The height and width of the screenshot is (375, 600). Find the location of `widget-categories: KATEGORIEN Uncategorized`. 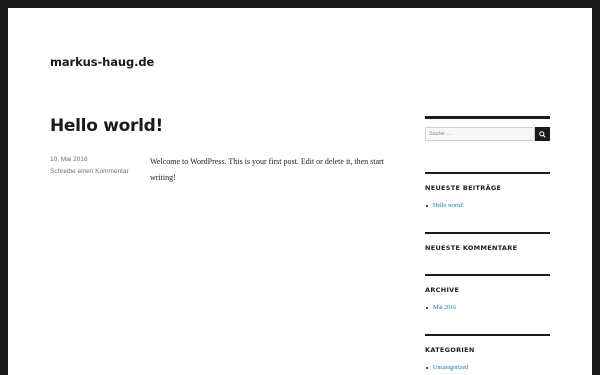

widget-categories: KATEGORIEN Uncategorized is located at coordinates (487, 352).